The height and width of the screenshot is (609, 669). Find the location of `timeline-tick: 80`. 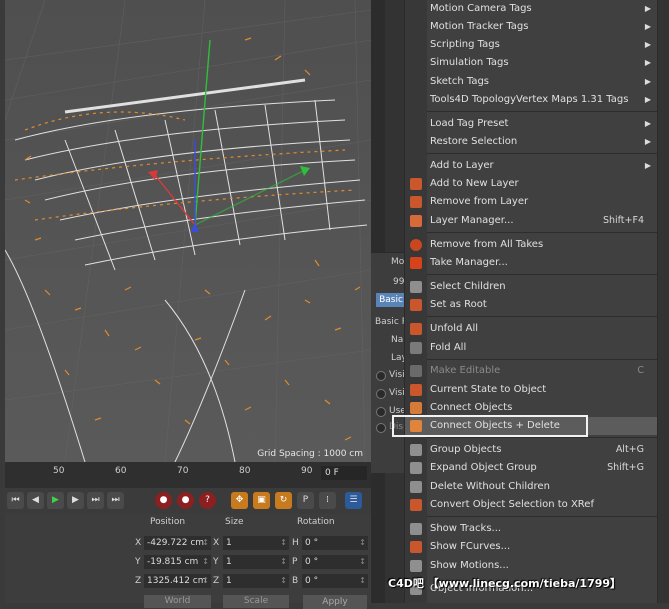

timeline-tick: 80 is located at coordinates (245, 471).